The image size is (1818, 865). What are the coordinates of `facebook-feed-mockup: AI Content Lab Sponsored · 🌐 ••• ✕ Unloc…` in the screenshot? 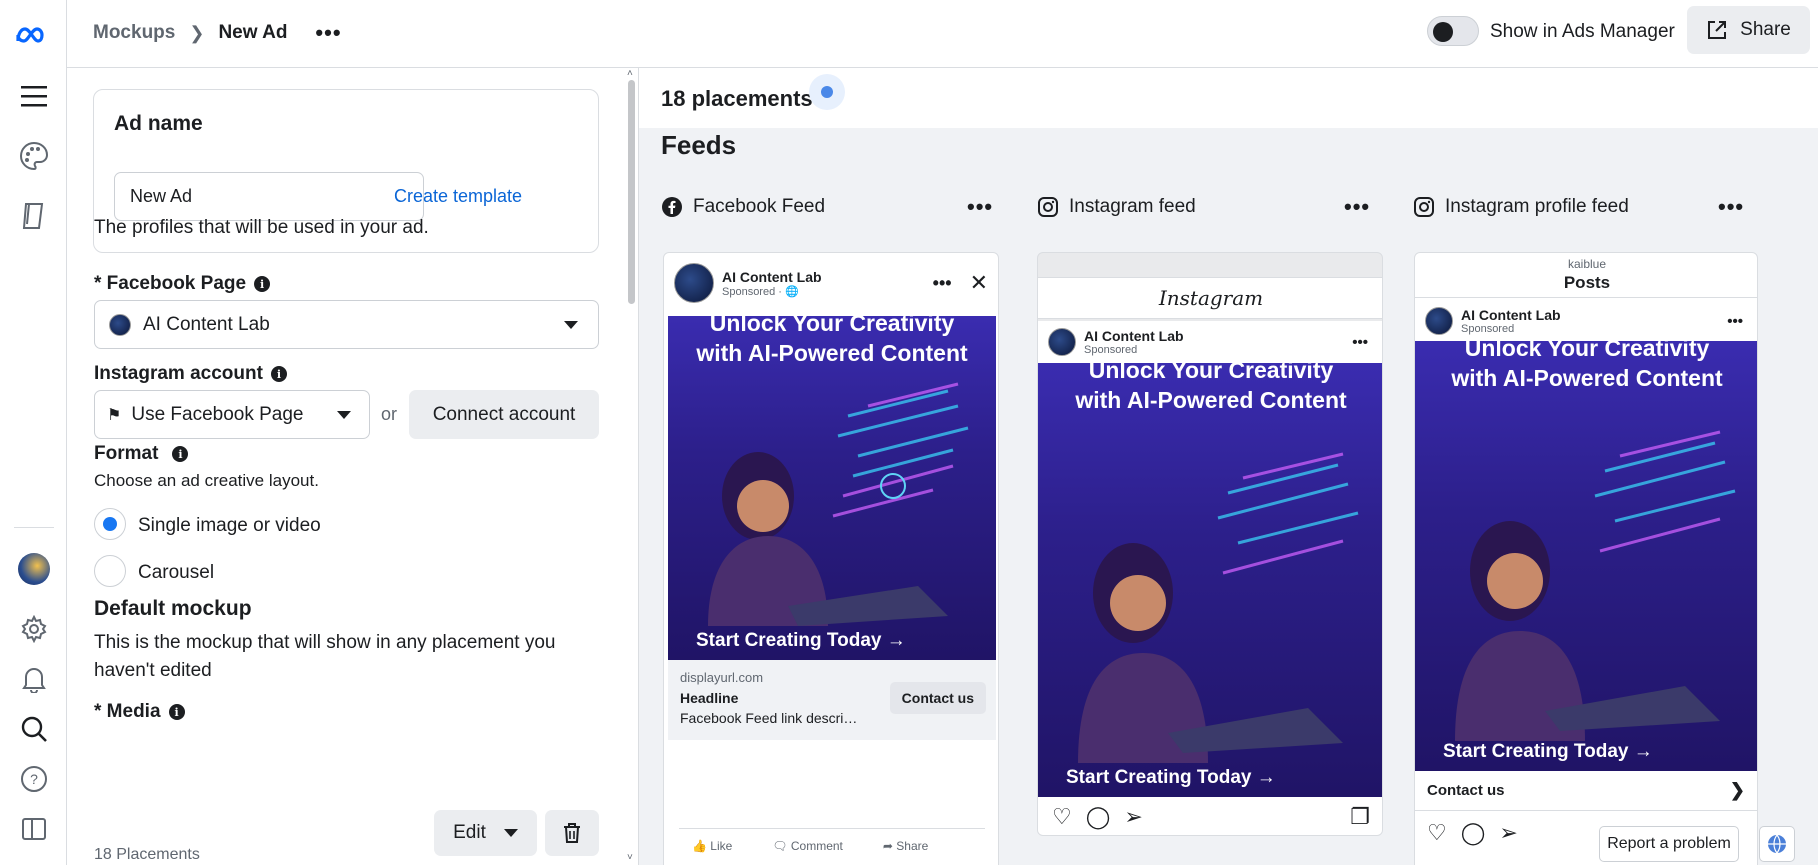 It's located at (831, 558).